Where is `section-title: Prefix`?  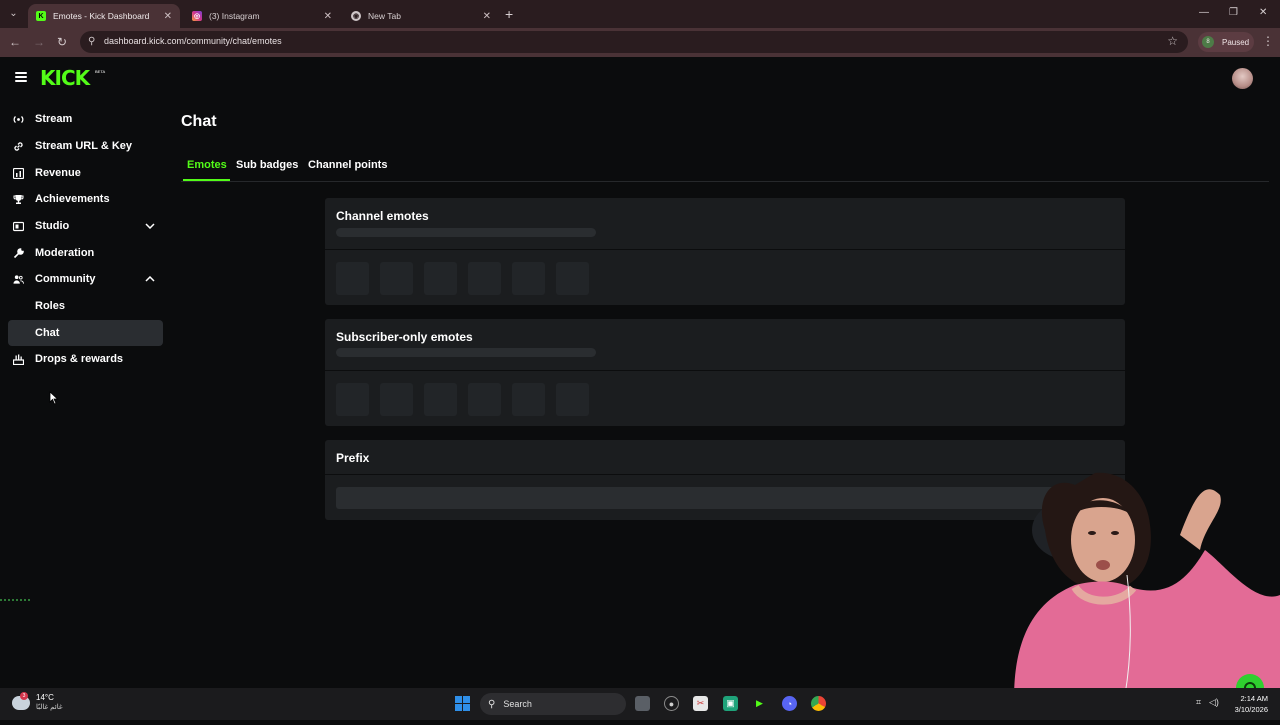
section-title: Prefix is located at coordinates (353, 458).